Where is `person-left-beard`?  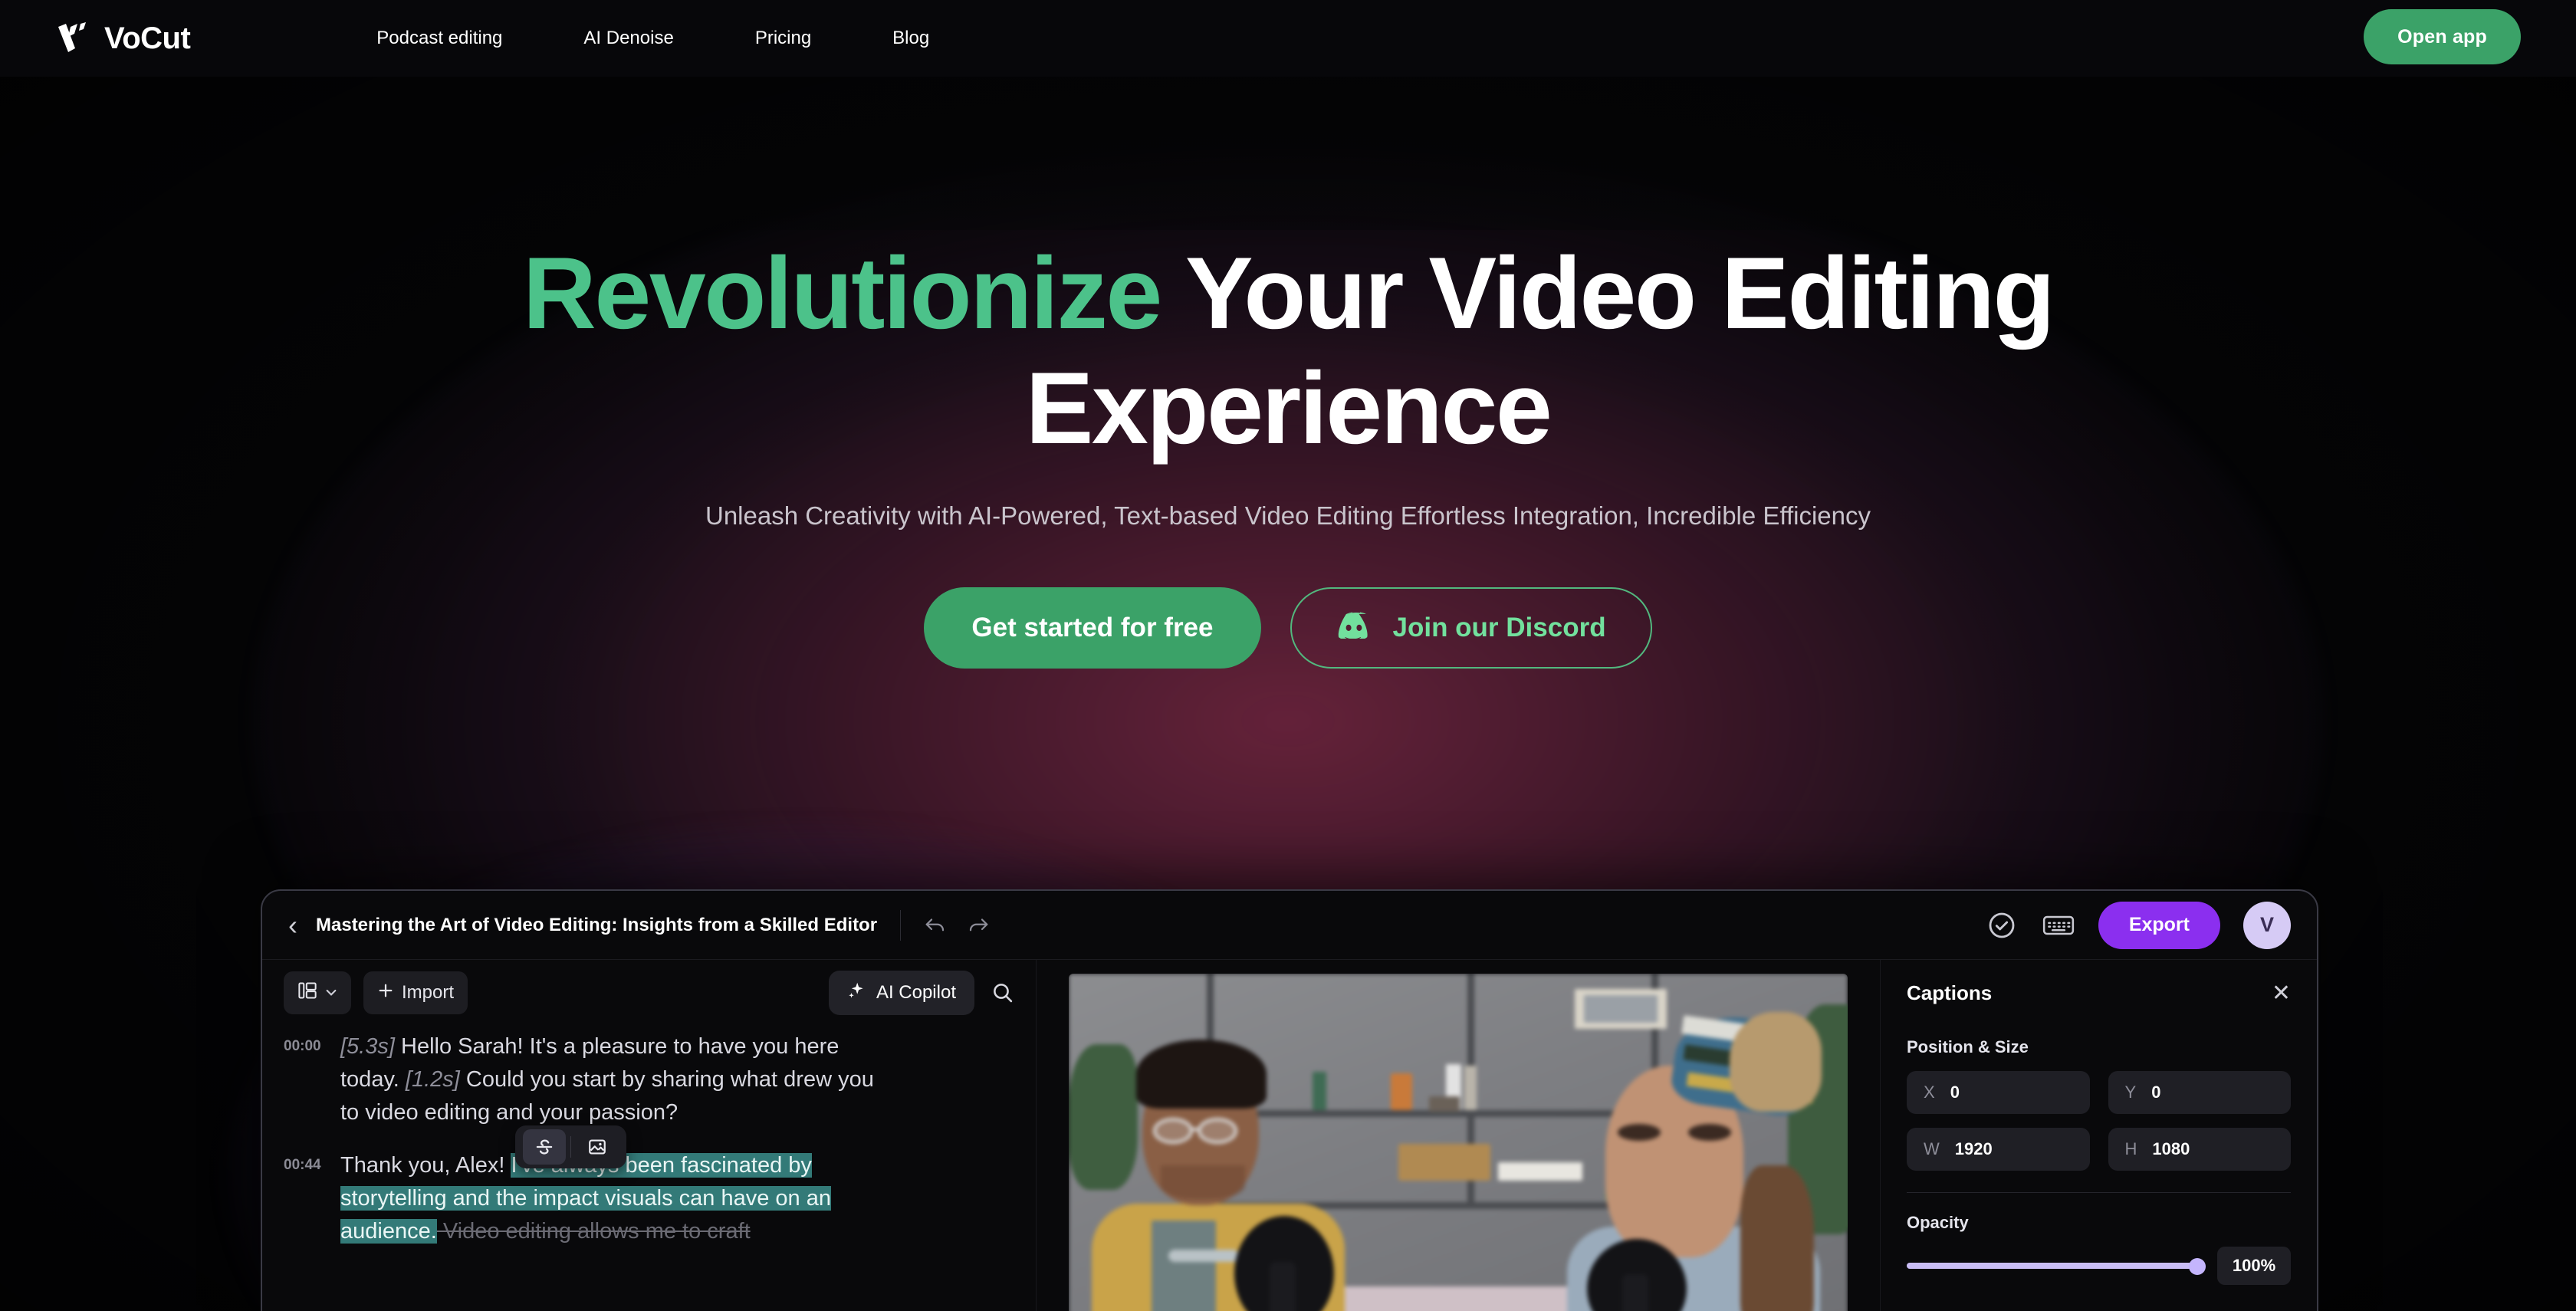 person-left-beard is located at coordinates (1203, 1182).